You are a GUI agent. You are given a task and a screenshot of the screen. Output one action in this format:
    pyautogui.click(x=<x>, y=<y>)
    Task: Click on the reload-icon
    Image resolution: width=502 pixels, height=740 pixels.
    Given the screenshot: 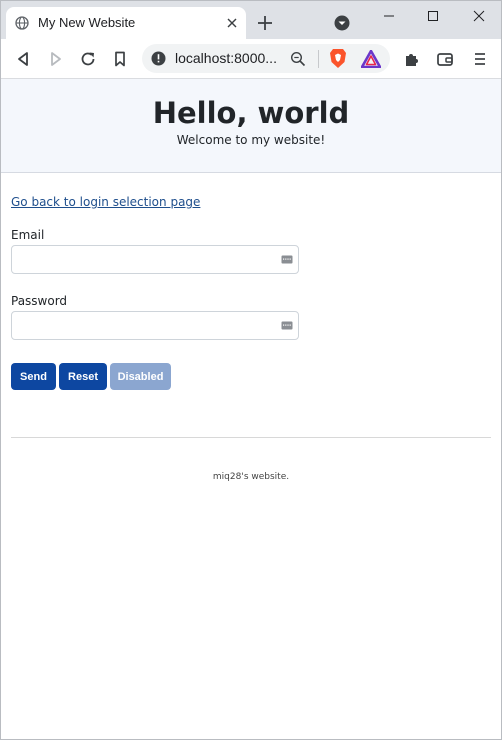 What is the action you would take?
    pyautogui.click(x=88, y=59)
    